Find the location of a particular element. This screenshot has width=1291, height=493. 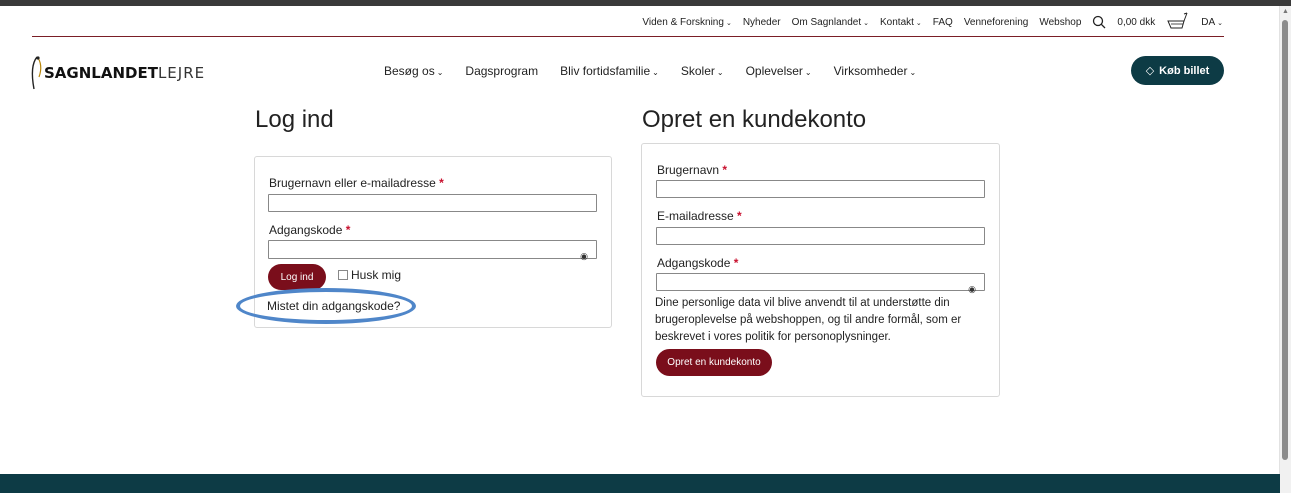

header-divider is located at coordinates (628, 36).